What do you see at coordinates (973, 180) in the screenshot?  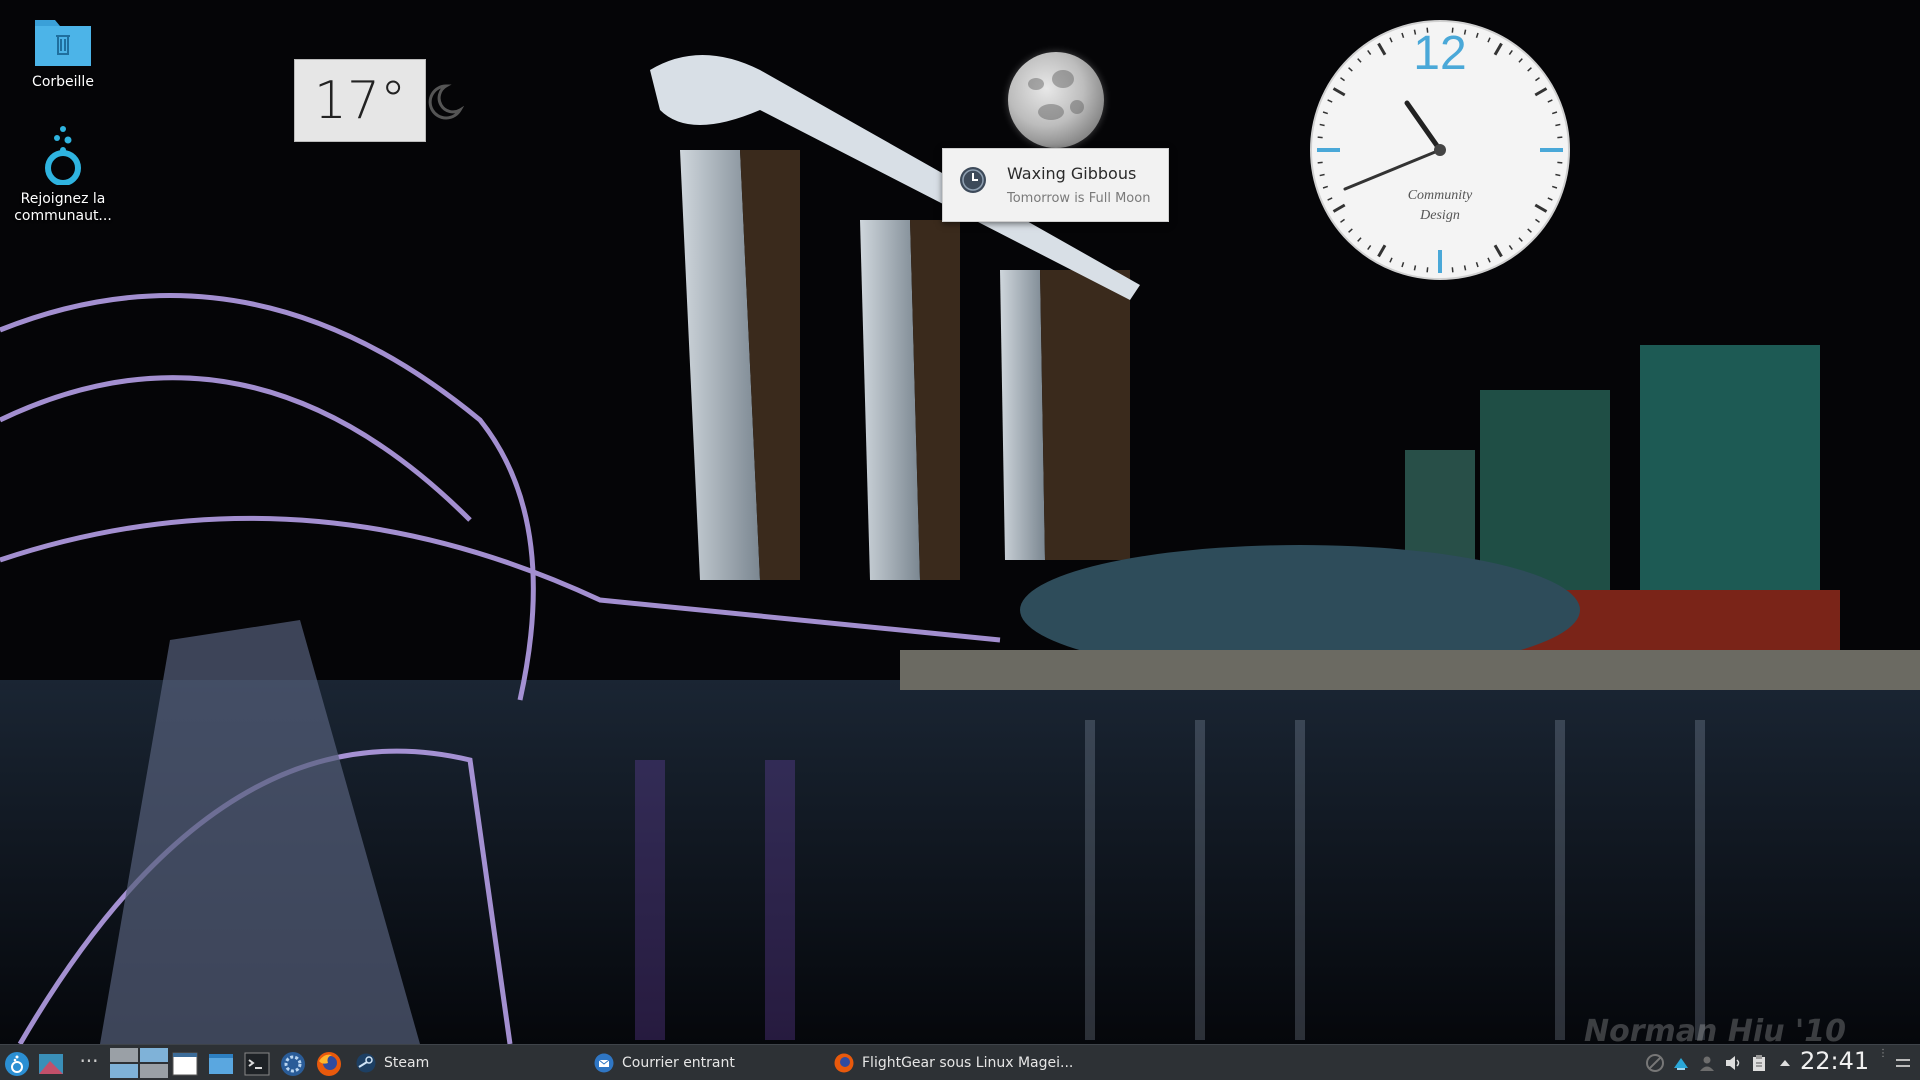 I see `clock-icon` at bounding box center [973, 180].